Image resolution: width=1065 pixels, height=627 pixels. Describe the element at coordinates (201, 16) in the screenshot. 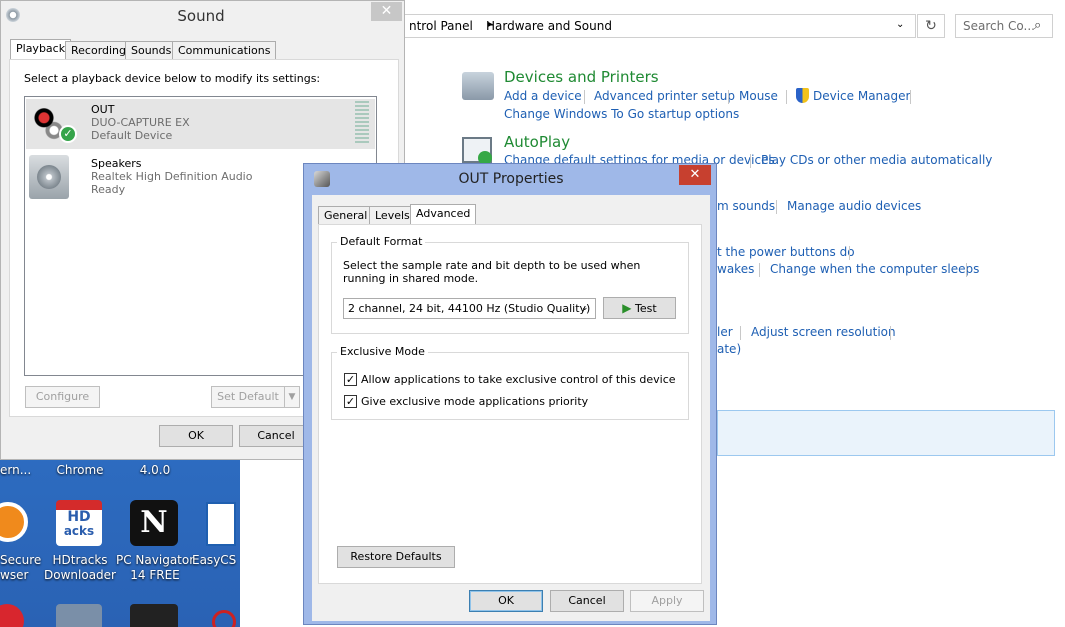

I see `window-title: Sound` at that location.